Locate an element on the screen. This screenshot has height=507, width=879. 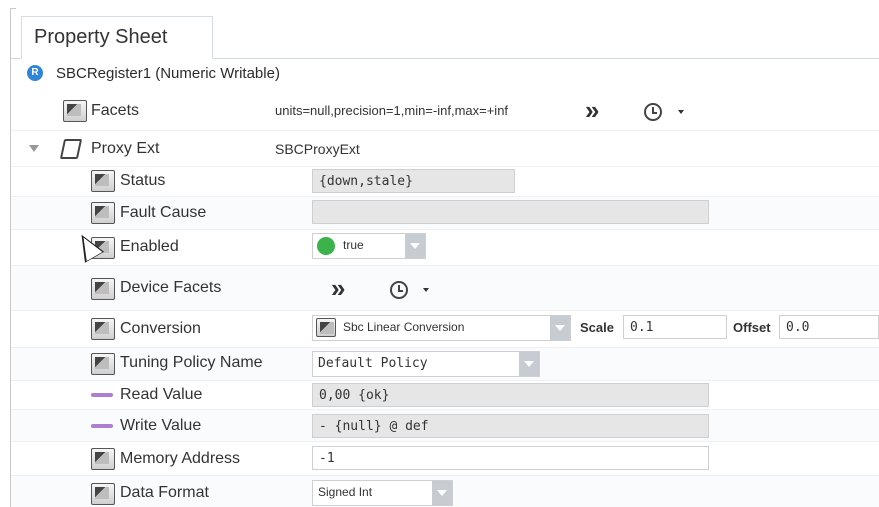
property-row-fault-cause: Fault Cause is located at coordinates (445, 213).